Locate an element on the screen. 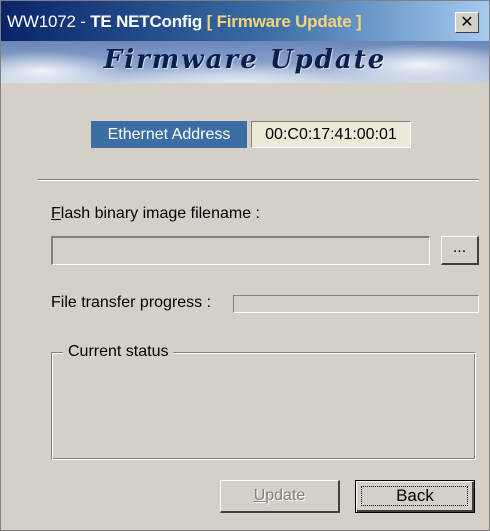 This screenshot has height=531, width=490. close-button: ✕ is located at coordinates (467, 22).